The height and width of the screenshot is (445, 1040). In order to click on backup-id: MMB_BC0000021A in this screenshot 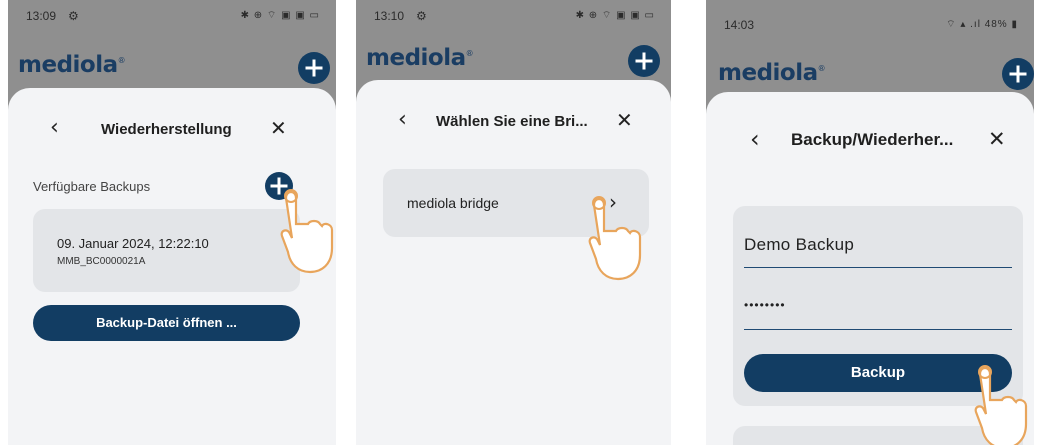, I will do `click(101, 261)`.